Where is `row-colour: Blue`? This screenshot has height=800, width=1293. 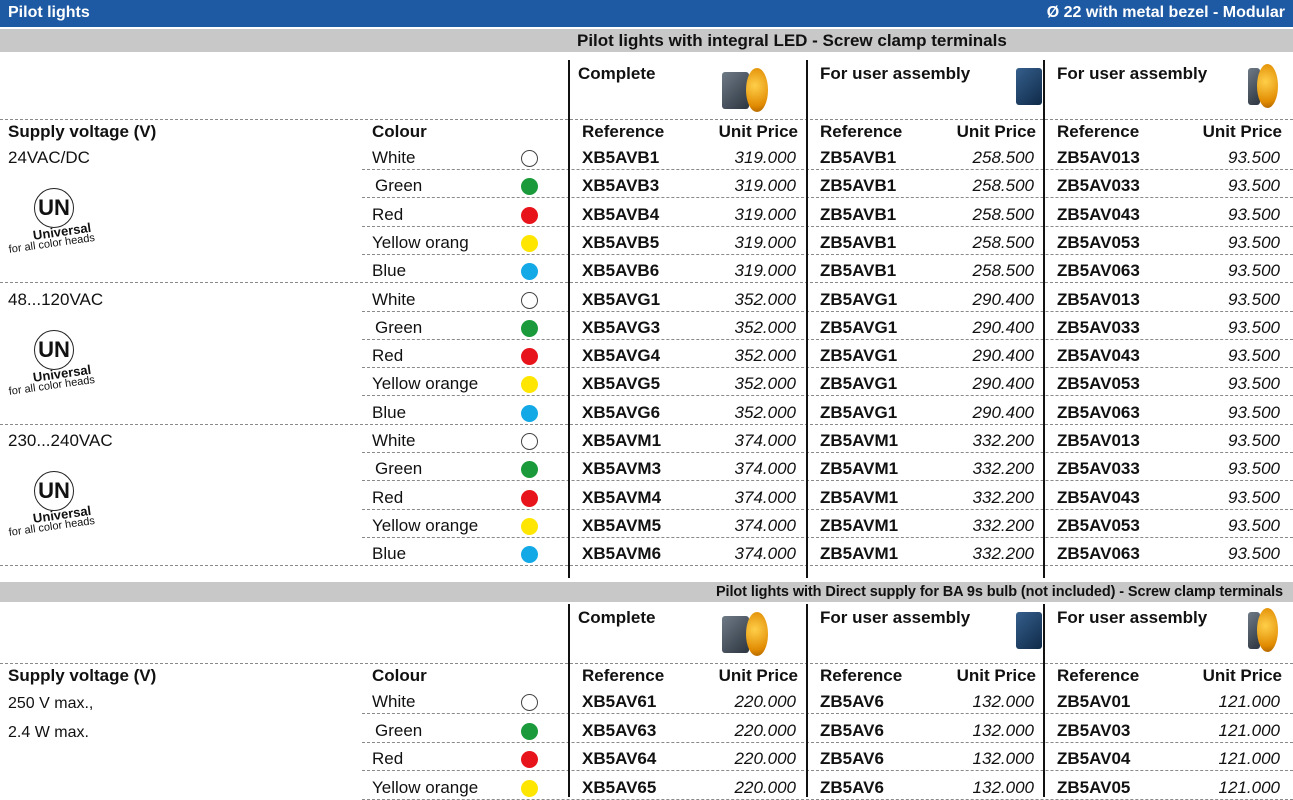 row-colour: Blue is located at coordinates (389, 412).